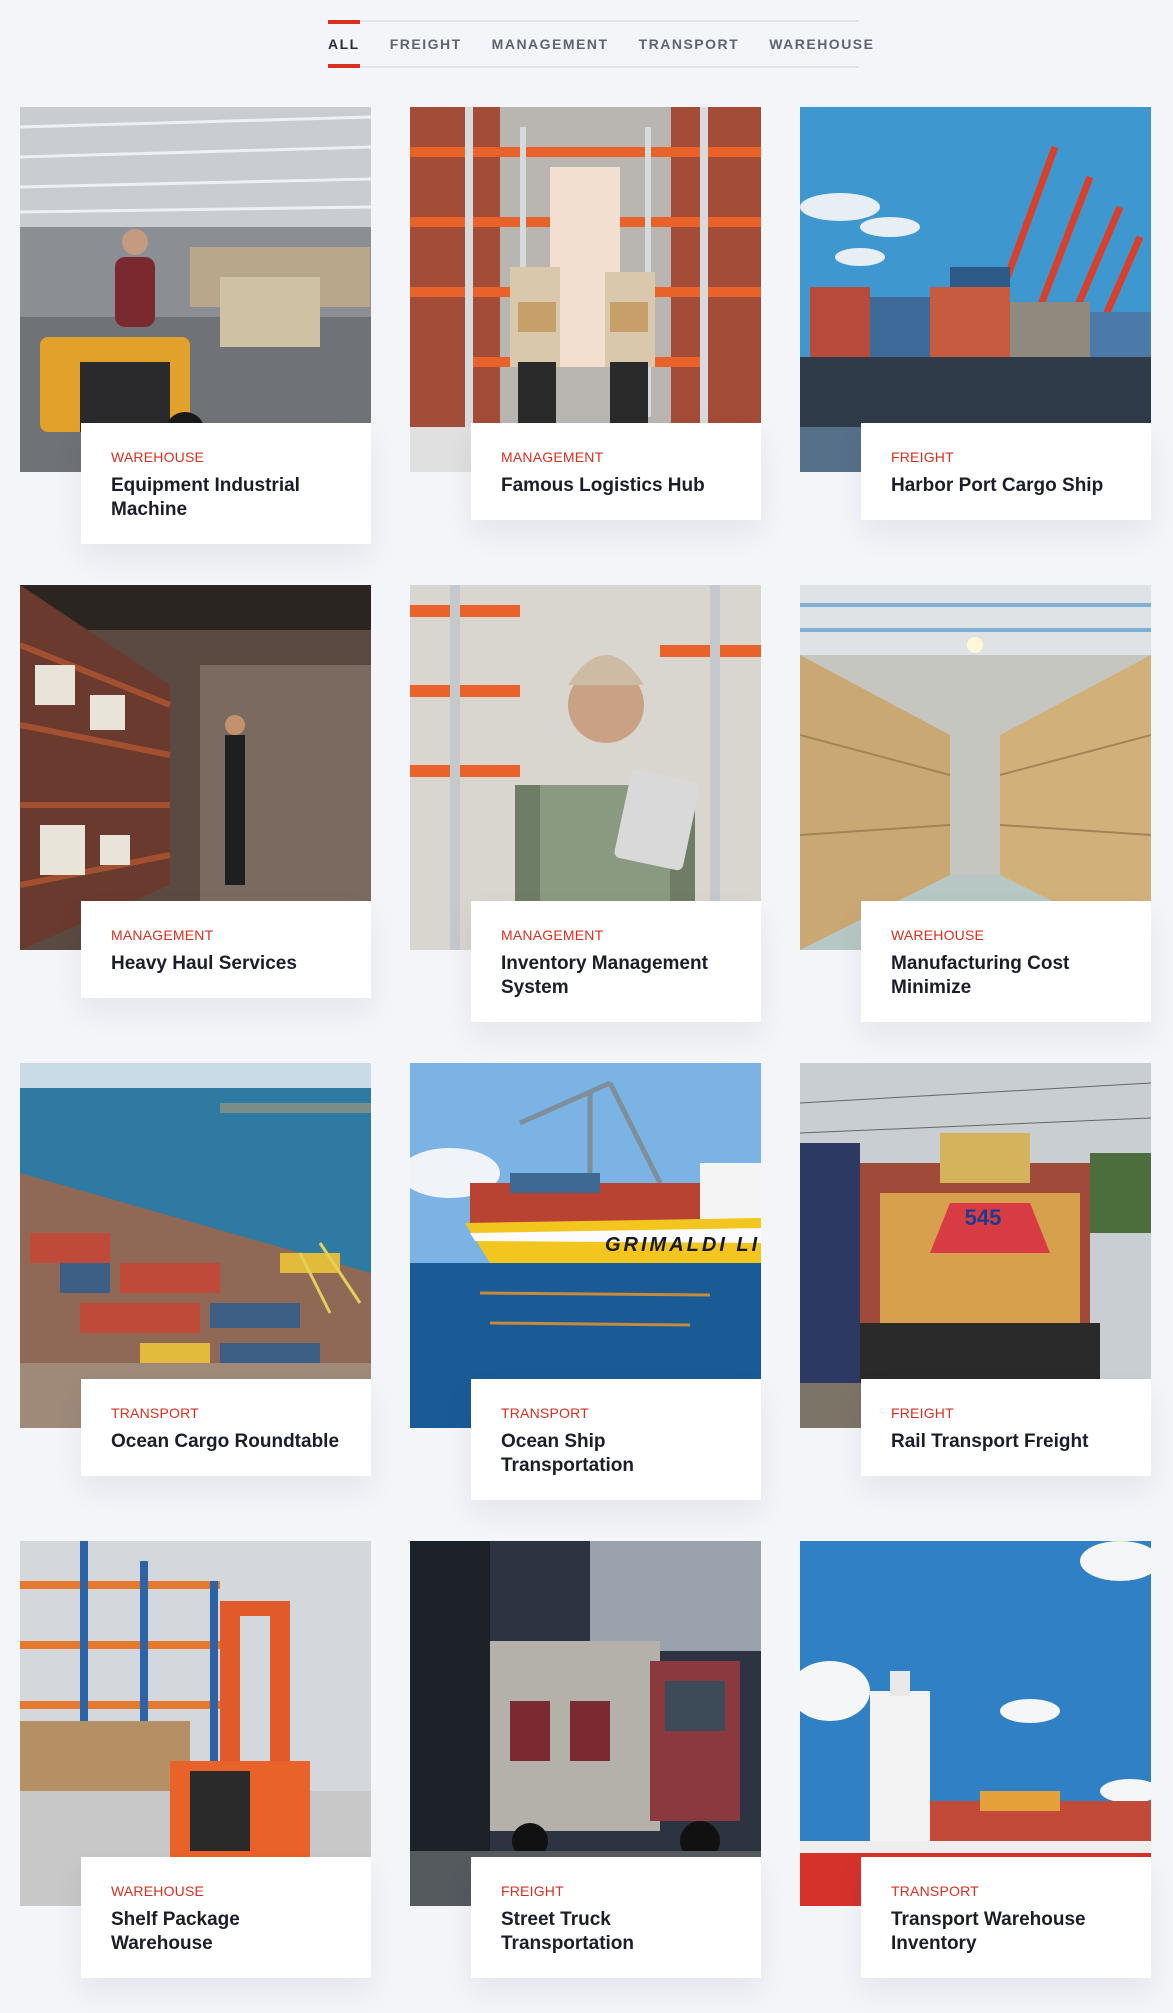 This screenshot has width=1173, height=2013. Describe the element at coordinates (975, 767) in the screenshot. I see `boxes-aisle-photo` at that location.